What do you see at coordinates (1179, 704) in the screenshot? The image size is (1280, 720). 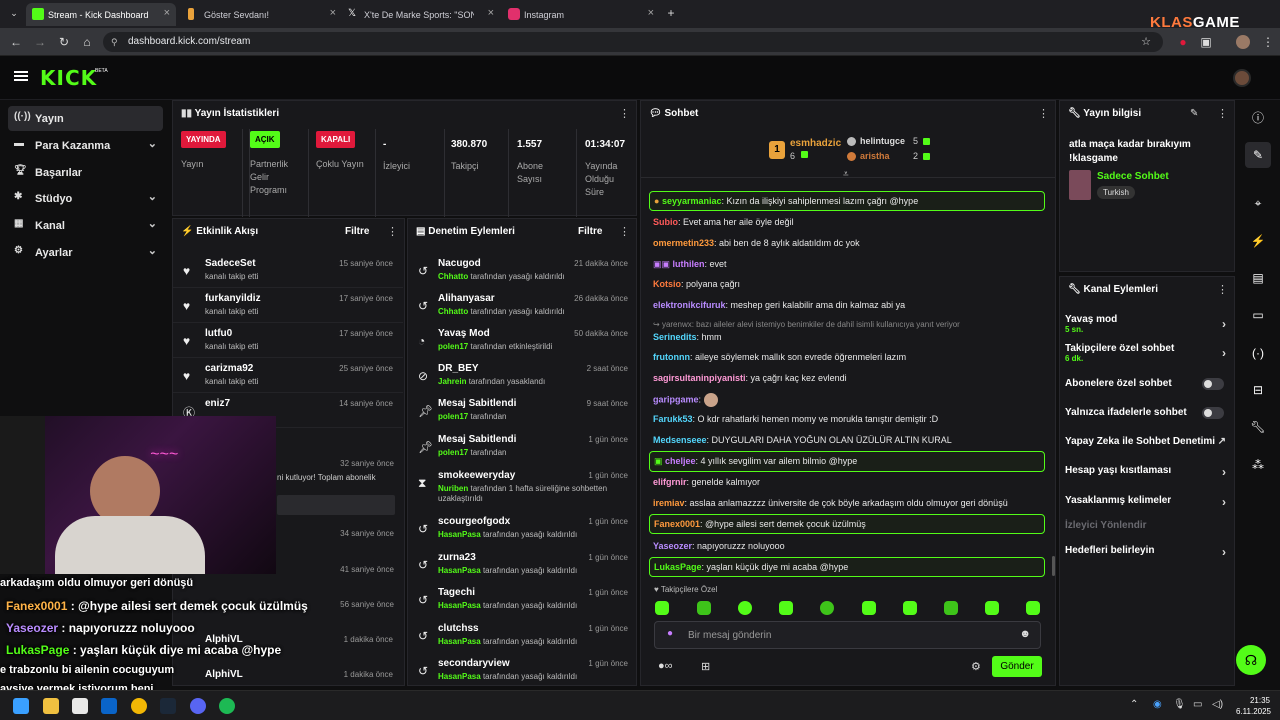 I see `microphone-icon: 🎙︎` at bounding box center [1179, 704].